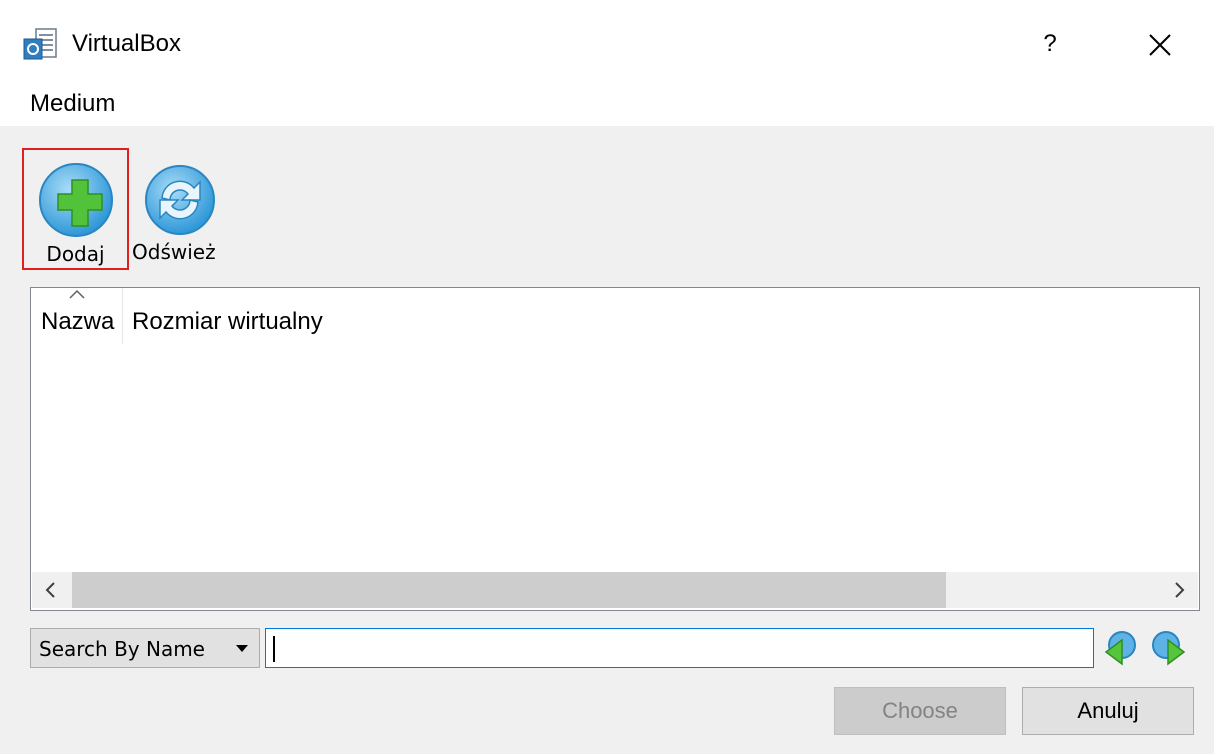  What do you see at coordinates (1108, 711) in the screenshot?
I see `cancel-button: Anuluj` at bounding box center [1108, 711].